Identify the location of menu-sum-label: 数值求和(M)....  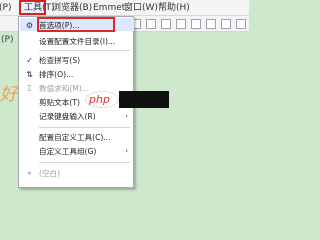
(64, 88).